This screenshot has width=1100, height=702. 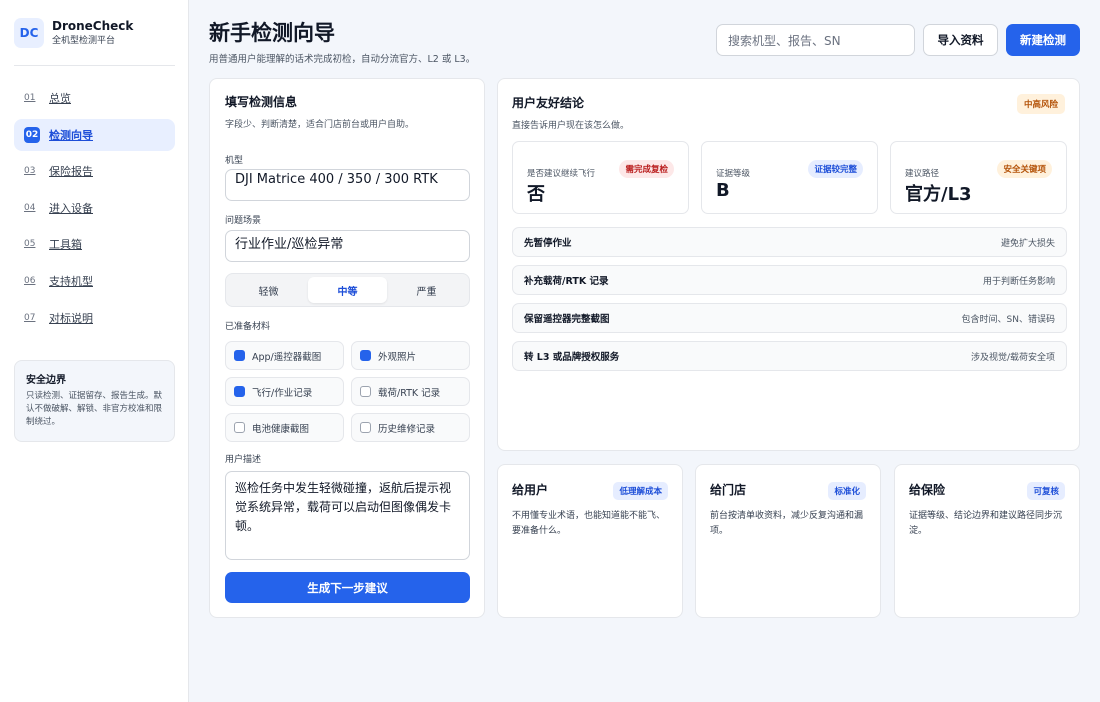 I want to click on step-name: 先暂停作业, so click(x=548, y=243).